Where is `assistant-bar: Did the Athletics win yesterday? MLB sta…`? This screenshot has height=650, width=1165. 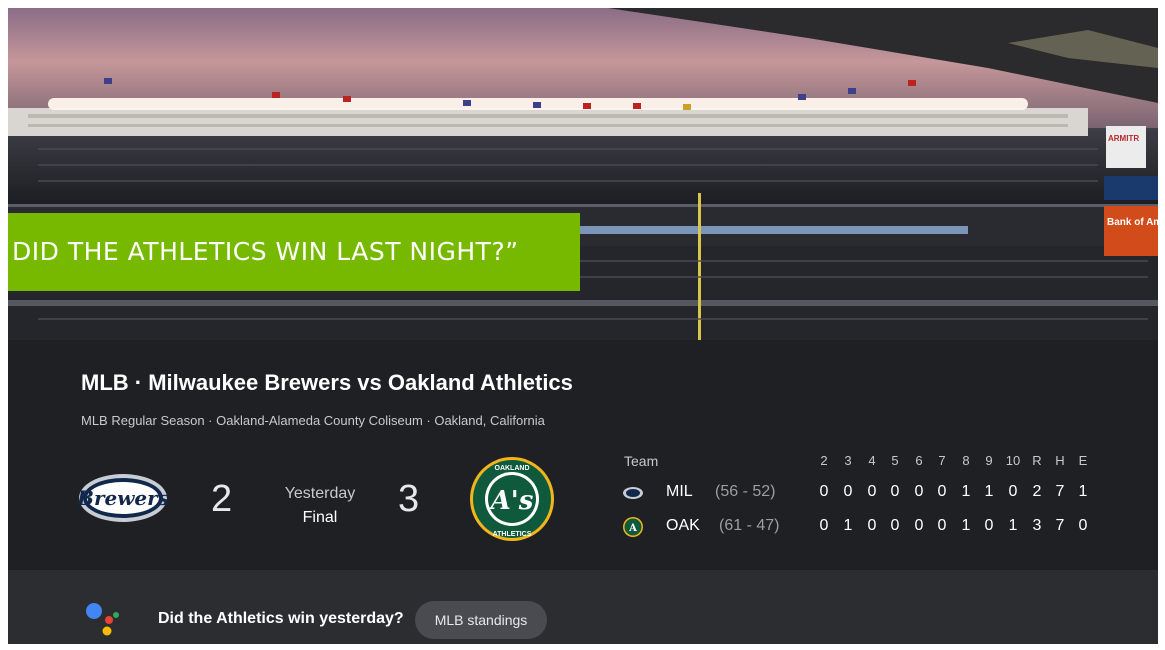
assistant-bar: Did the Athletics win yesterday? MLB sta… is located at coordinates (583, 607).